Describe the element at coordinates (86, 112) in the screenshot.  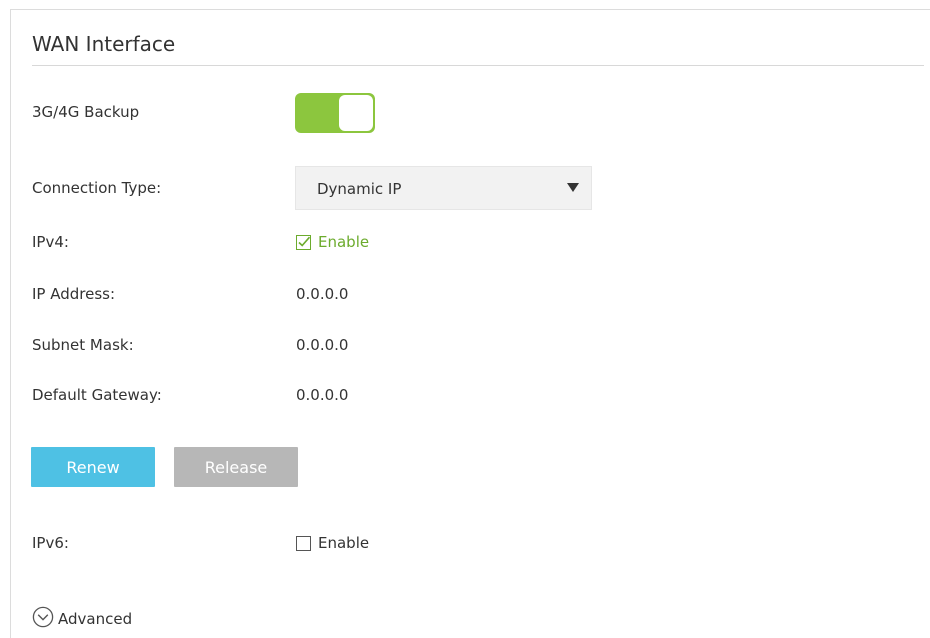
I see `backup-label: 3G/4G Backup` at that location.